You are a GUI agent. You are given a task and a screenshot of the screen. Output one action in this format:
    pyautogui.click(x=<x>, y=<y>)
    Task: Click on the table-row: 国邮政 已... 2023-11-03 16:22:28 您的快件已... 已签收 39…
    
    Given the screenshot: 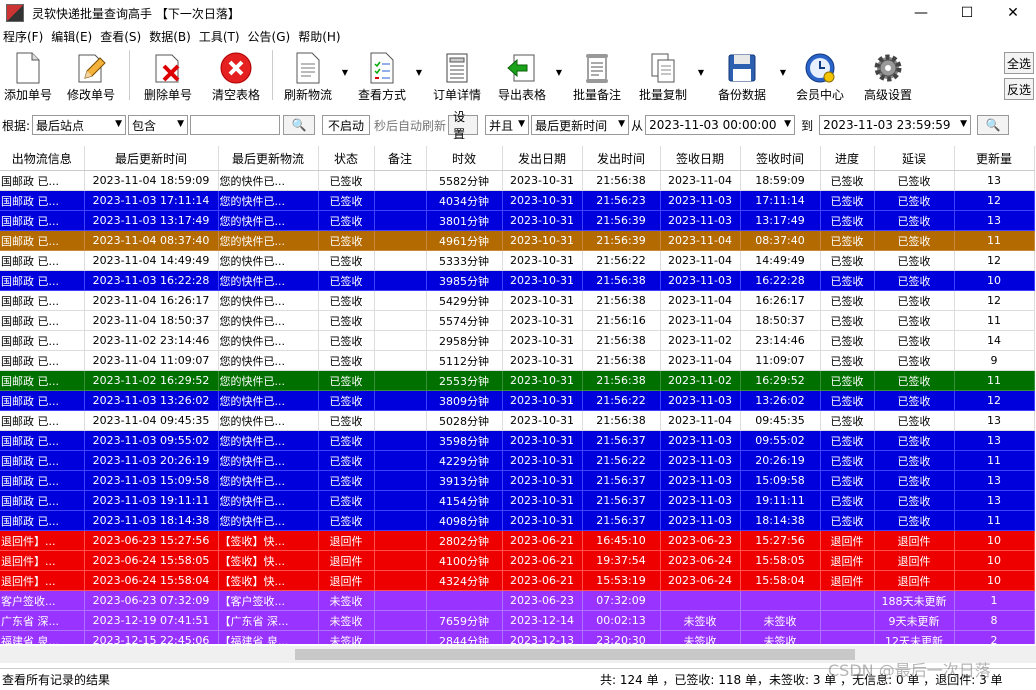 What is the action you would take?
    pyautogui.click(x=517, y=280)
    